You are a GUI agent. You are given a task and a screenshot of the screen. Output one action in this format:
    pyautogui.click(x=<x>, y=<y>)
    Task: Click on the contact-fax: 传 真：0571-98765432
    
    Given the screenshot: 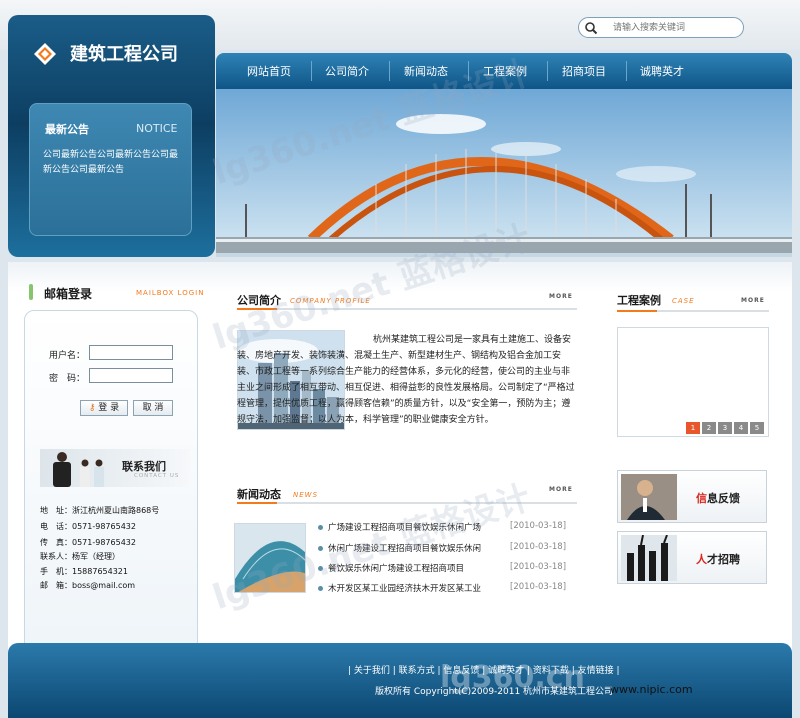 What is the action you would take?
    pyautogui.click(x=88, y=542)
    